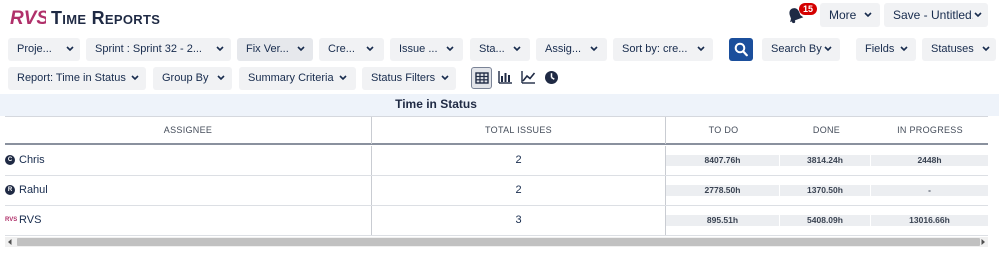 The width and height of the screenshot is (999, 267). I want to click on more-button: More, so click(850, 15).